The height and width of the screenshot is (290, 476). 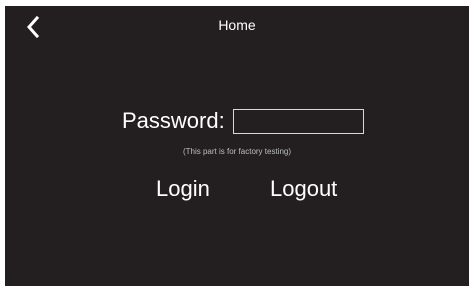 I want to click on password-row: Password:, so click(x=243, y=121).